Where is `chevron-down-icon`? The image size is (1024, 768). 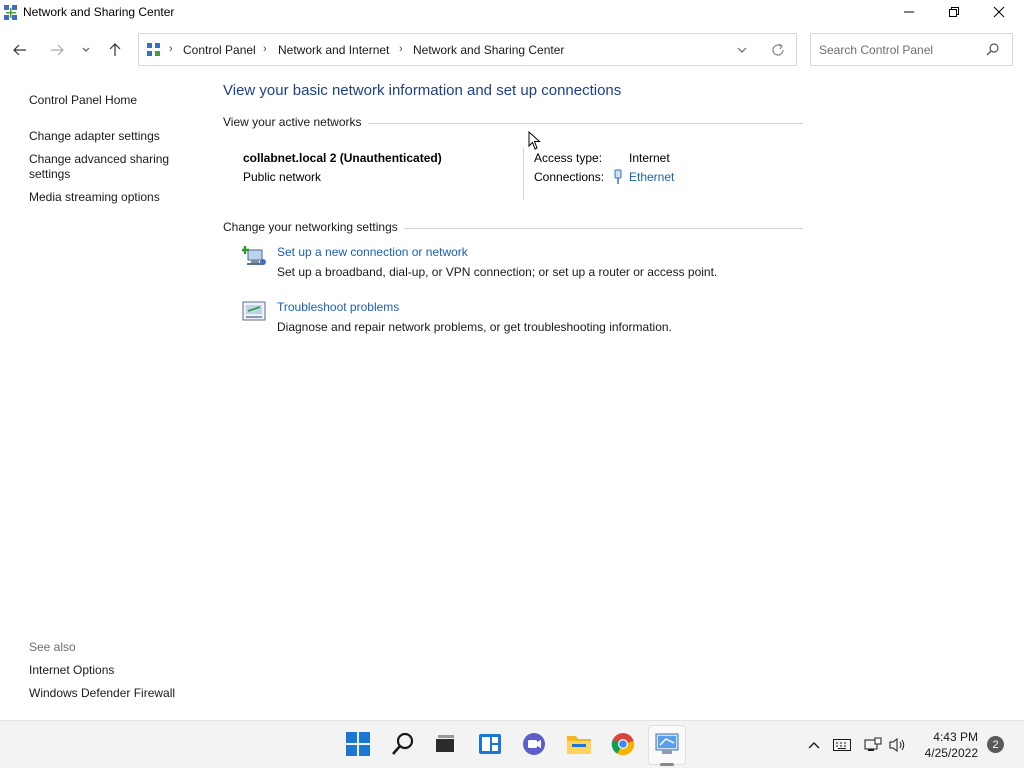 chevron-down-icon is located at coordinates (86, 49).